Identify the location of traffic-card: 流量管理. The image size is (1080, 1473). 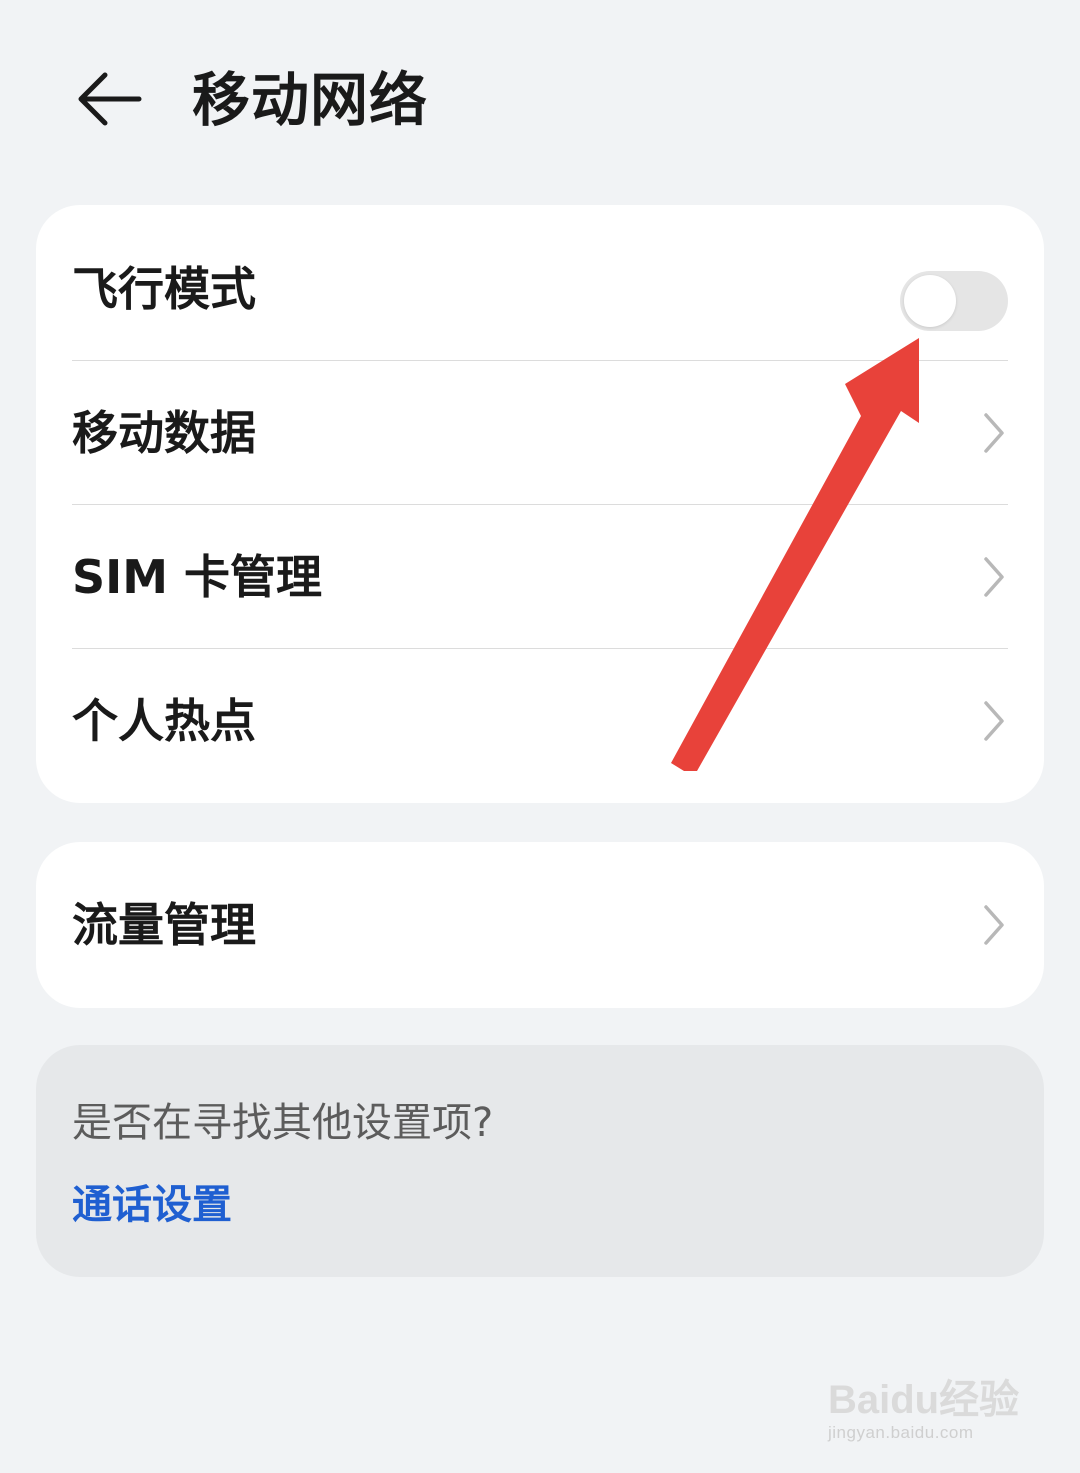
(540, 925).